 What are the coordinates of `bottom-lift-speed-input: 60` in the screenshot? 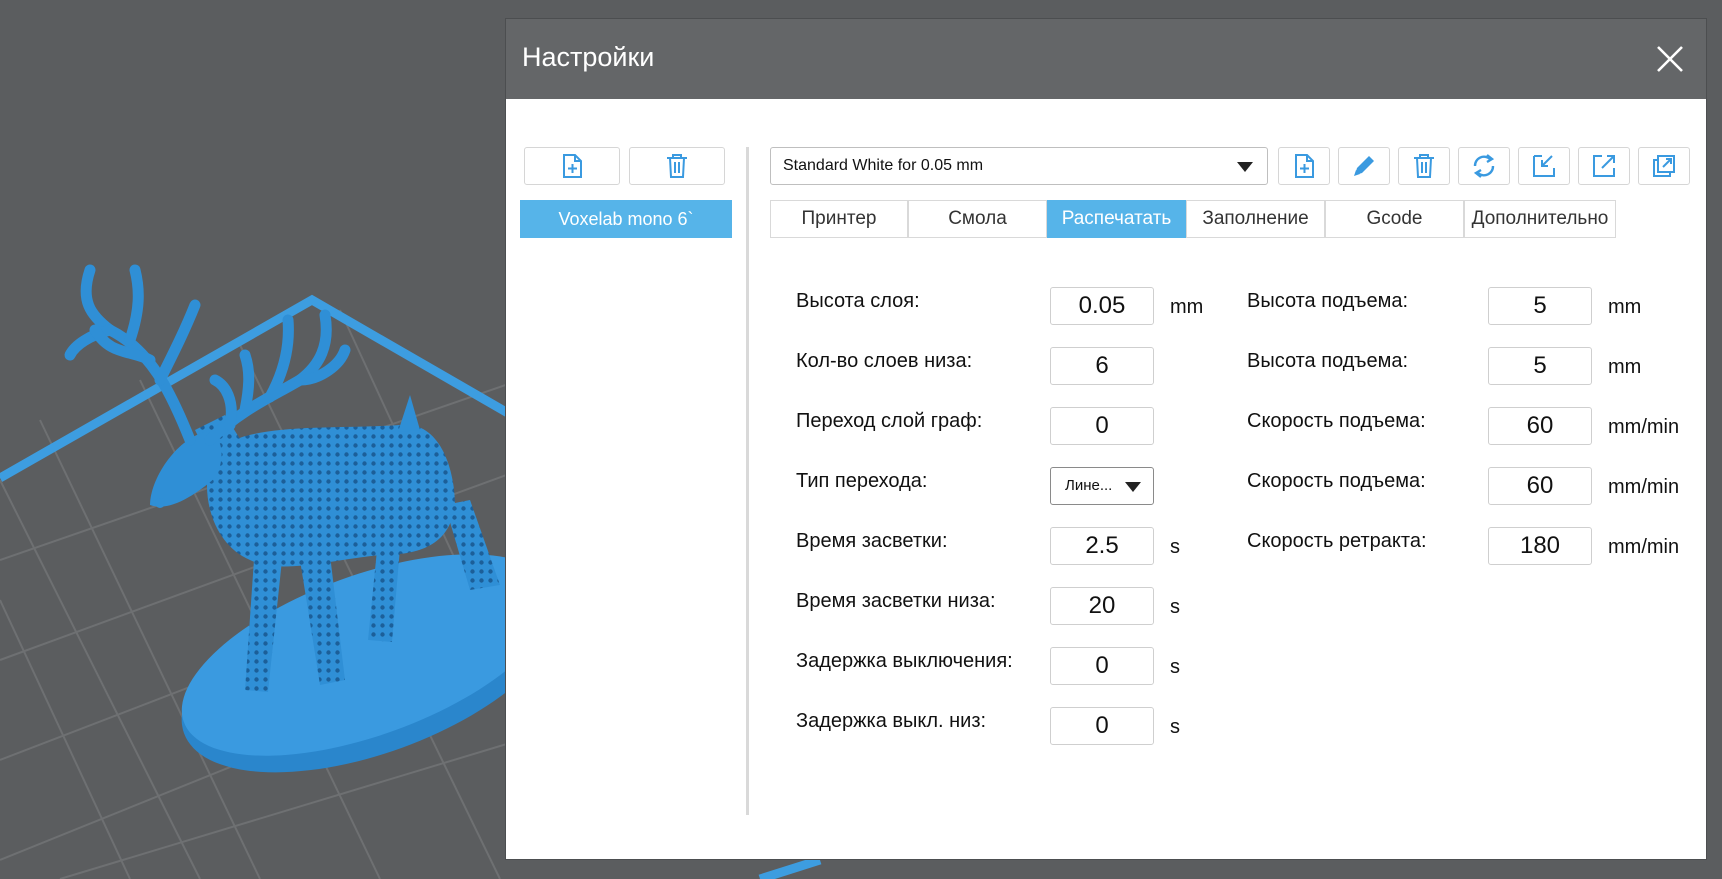 It's located at (1540, 486).